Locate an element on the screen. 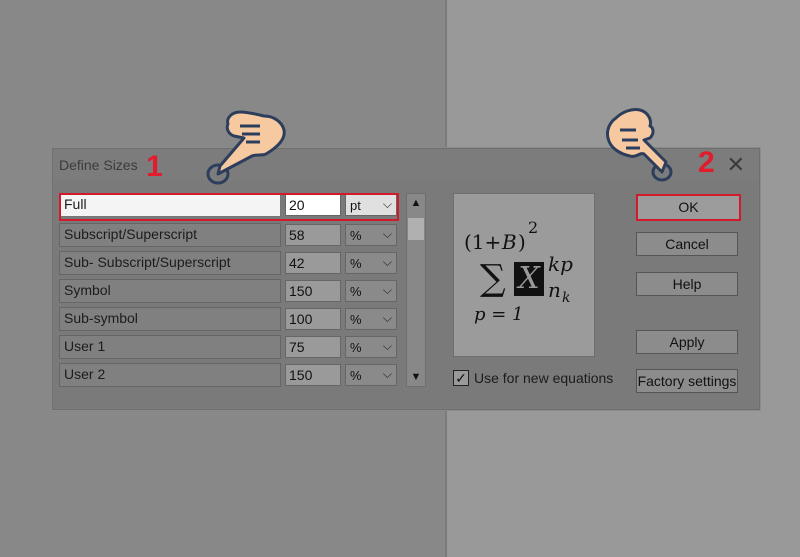  size-row-name: Symbol is located at coordinates (170, 291).